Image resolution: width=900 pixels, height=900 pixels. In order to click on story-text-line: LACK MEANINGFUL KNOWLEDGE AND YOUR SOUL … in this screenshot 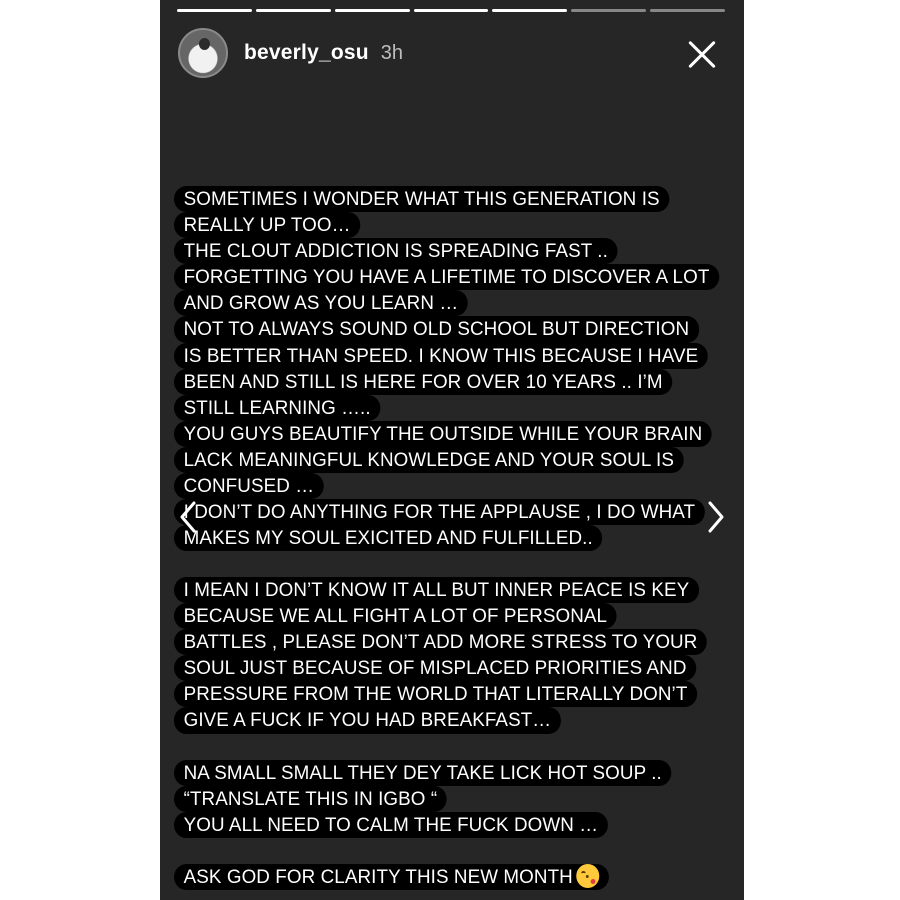, I will do `click(429, 460)`.